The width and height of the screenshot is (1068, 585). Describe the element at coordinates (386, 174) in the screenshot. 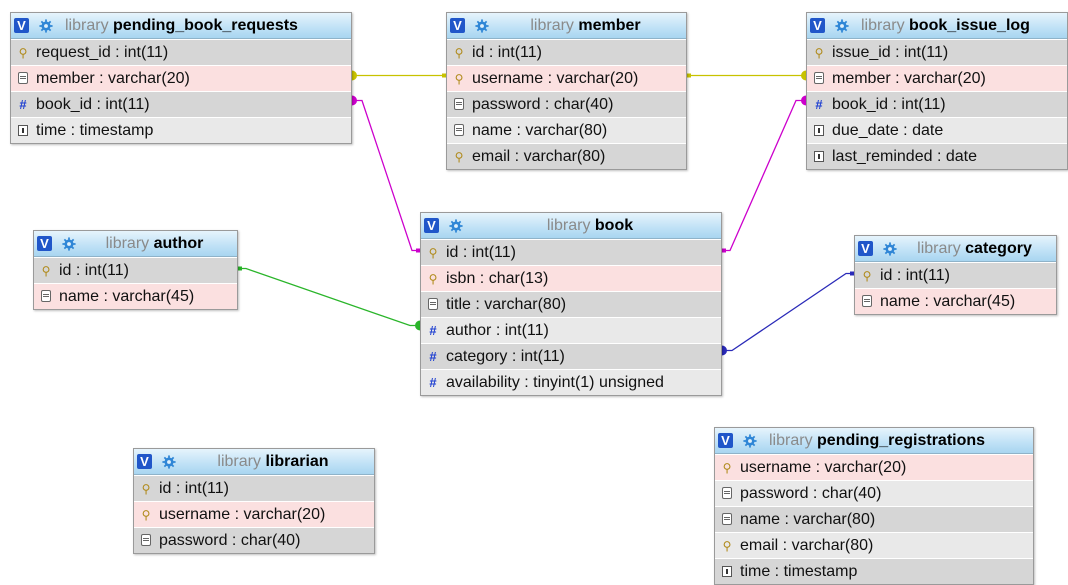

I see `relation-pending-book-requests-book-id` at that location.